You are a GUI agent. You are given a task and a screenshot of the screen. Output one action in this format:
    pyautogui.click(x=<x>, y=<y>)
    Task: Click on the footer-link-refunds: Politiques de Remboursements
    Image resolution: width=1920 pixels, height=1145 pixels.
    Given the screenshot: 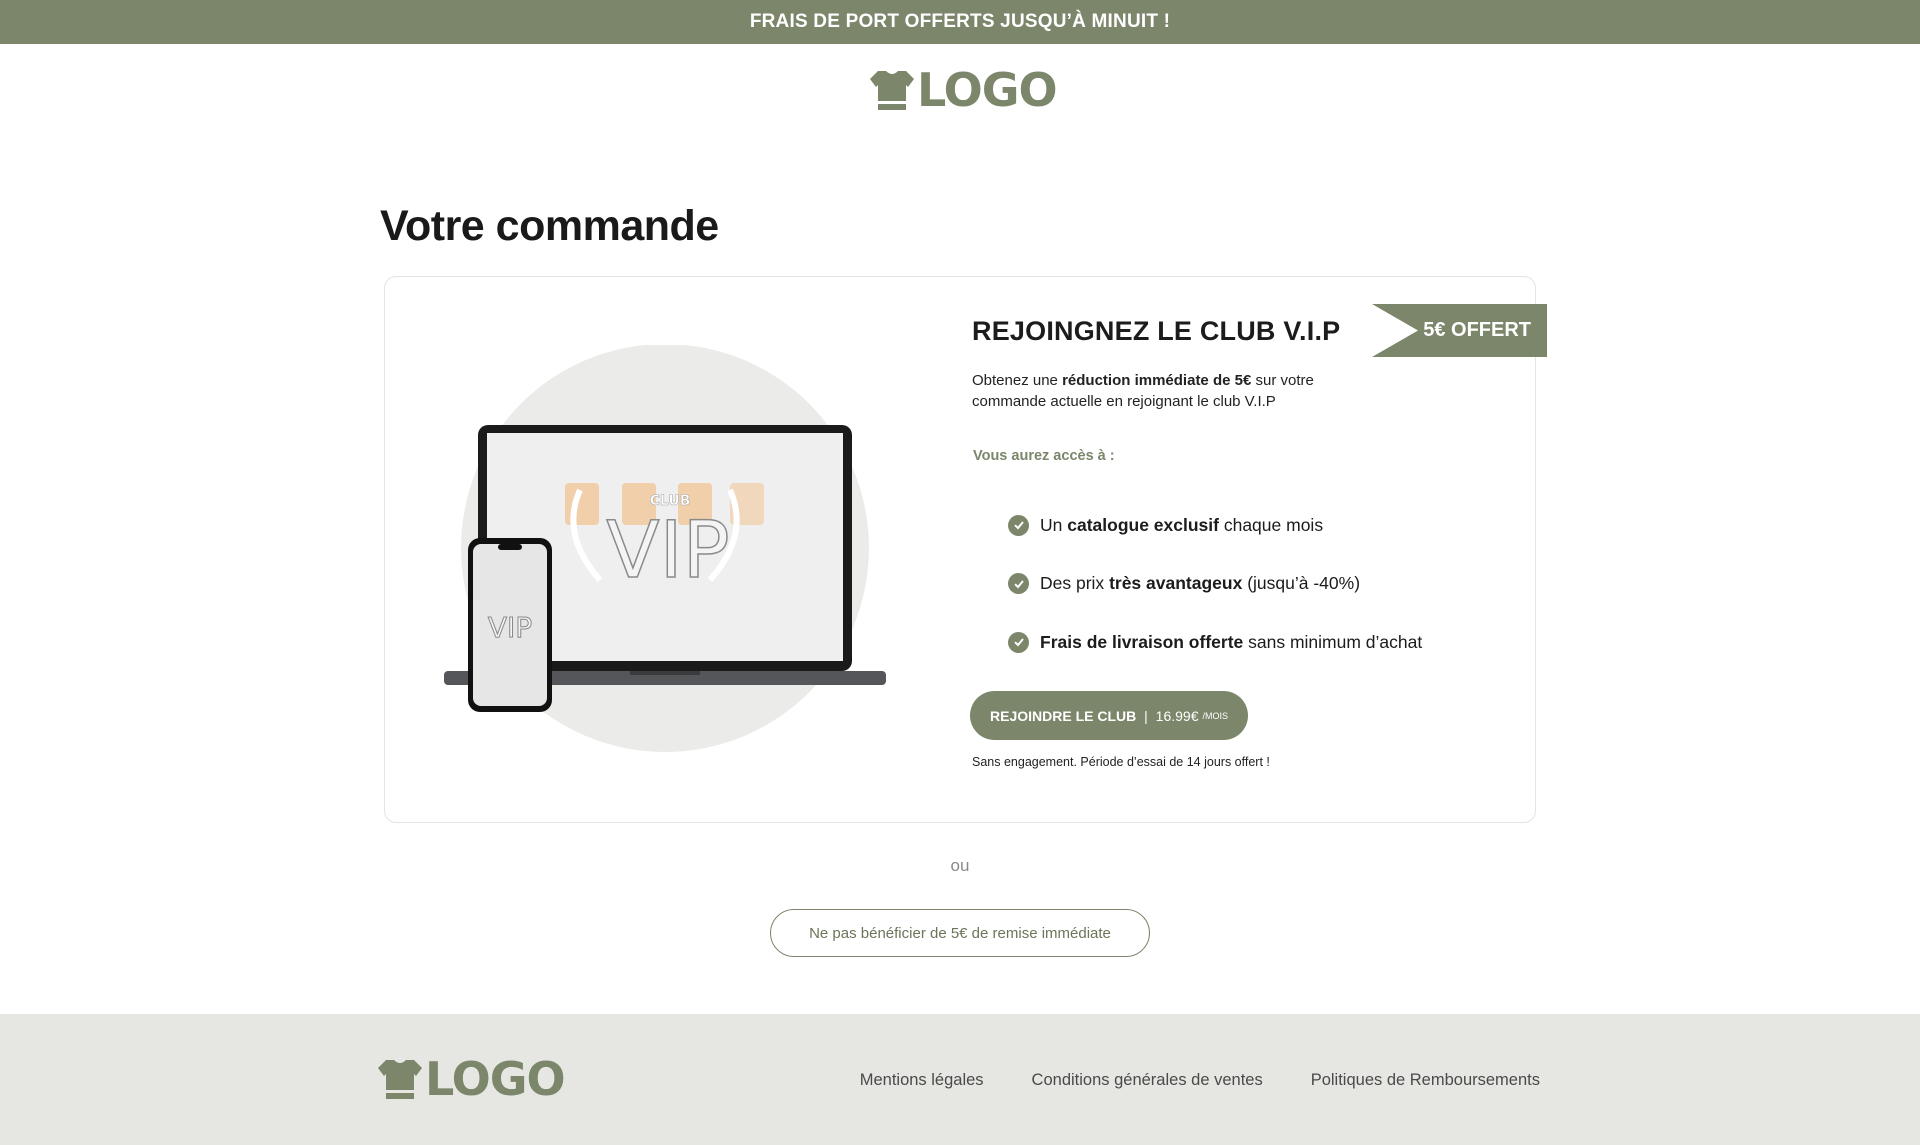 What is the action you would take?
    pyautogui.click(x=1425, y=1080)
    